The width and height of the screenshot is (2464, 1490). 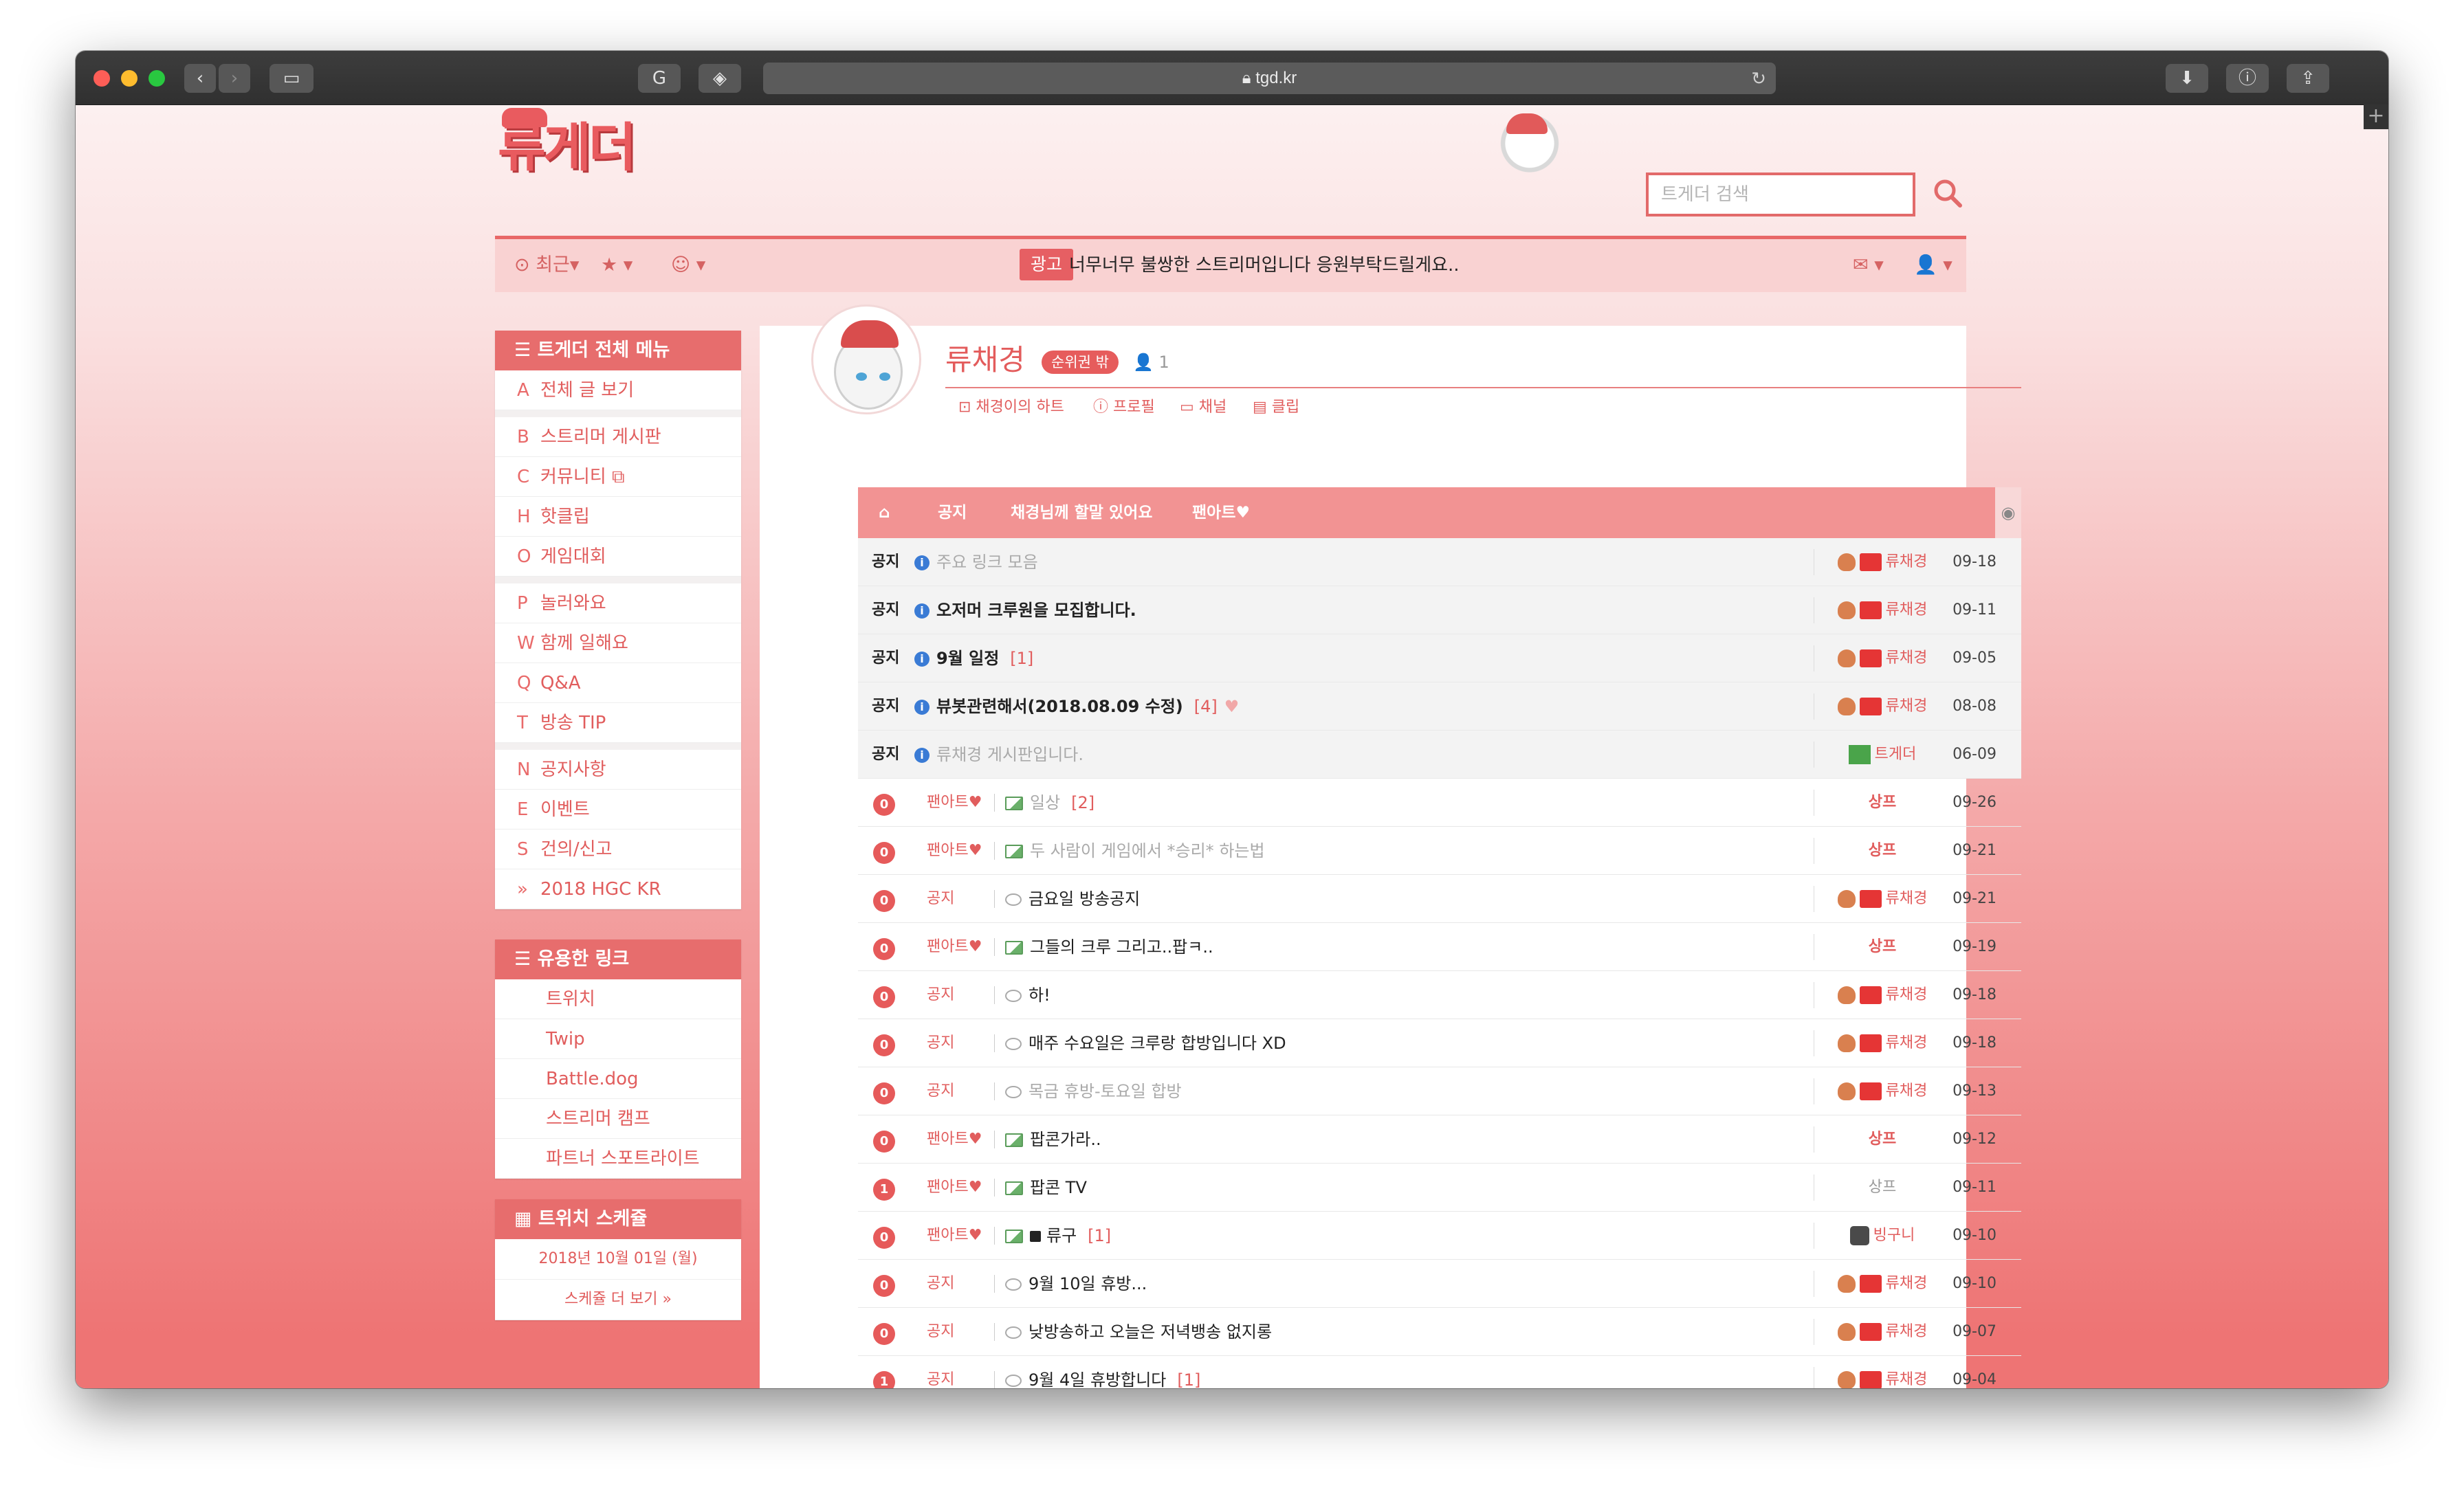 What do you see at coordinates (292, 78) in the screenshot?
I see `sidebar-toggle-icon: ▭` at bounding box center [292, 78].